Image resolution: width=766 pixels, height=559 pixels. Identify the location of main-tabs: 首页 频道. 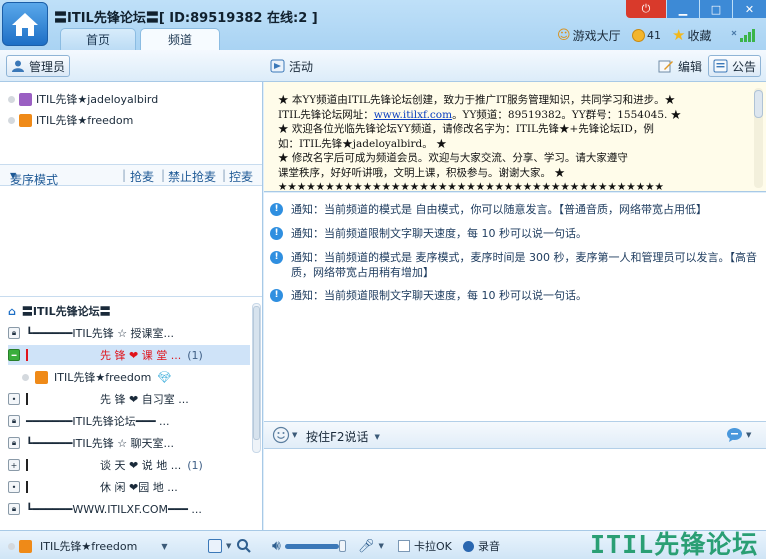
(140, 39).